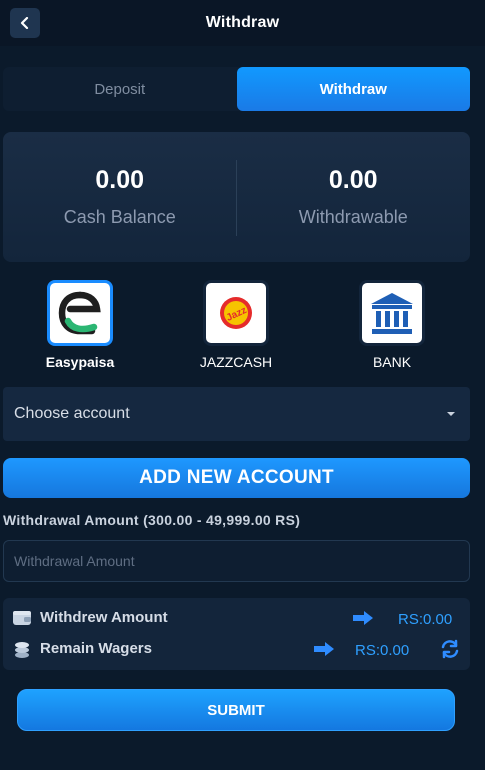 Image resolution: width=485 pixels, height=770 pixels. I want to click on coins-icon, so click(22, 650).